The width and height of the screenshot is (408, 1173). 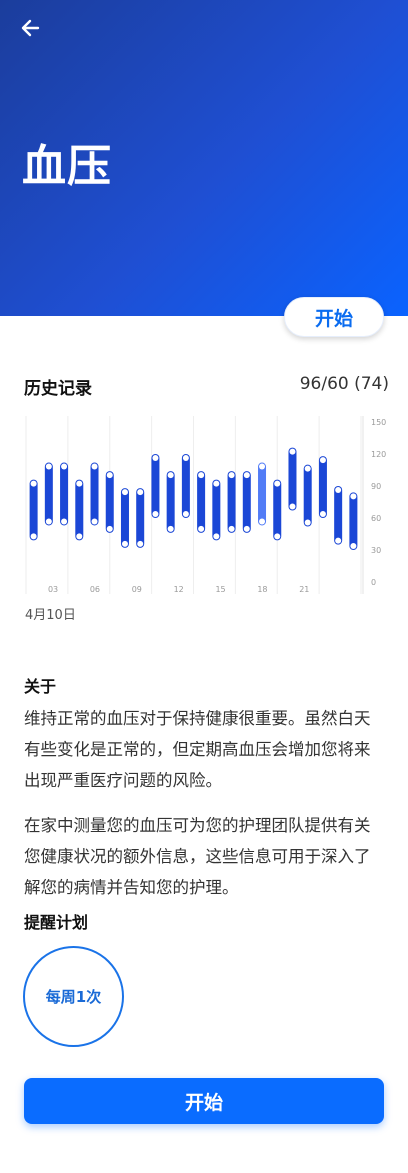 I want to click on y-tick-label: 150, so click(x=378, y=422).